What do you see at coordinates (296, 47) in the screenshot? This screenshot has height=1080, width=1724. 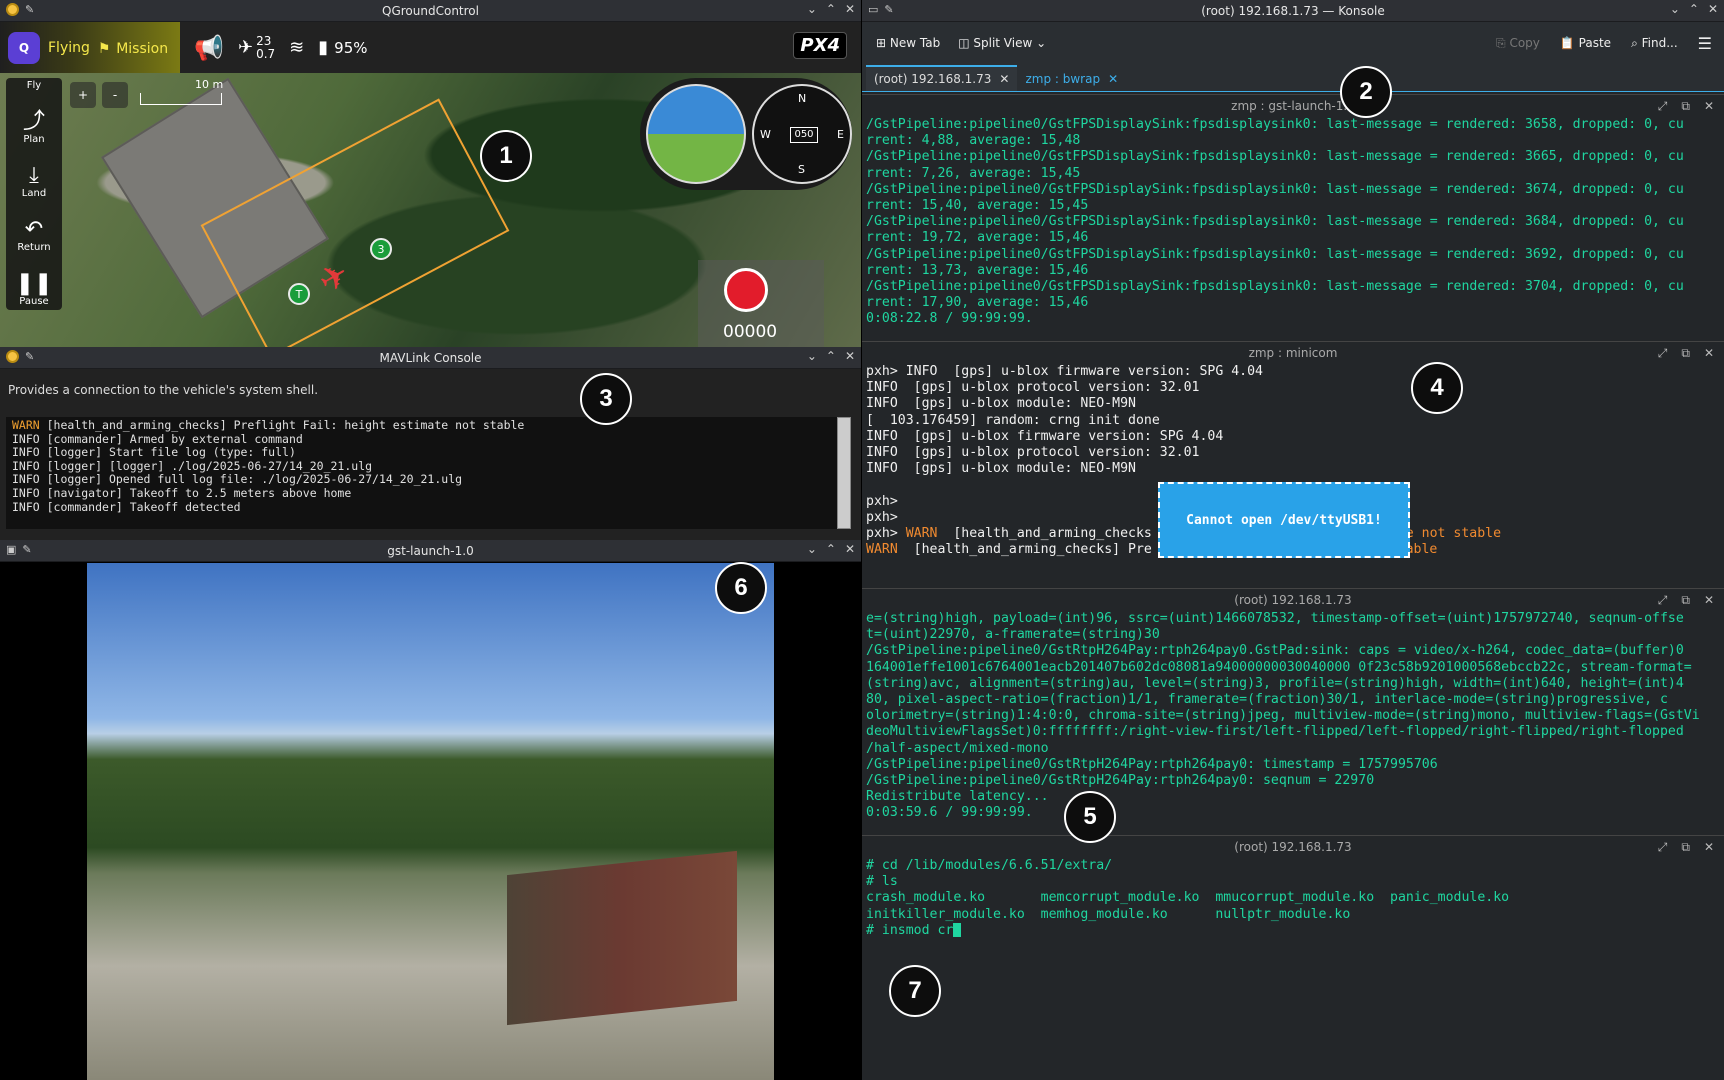 I see `rc-signal-icon: ≋` at bounding box center [296, 47].